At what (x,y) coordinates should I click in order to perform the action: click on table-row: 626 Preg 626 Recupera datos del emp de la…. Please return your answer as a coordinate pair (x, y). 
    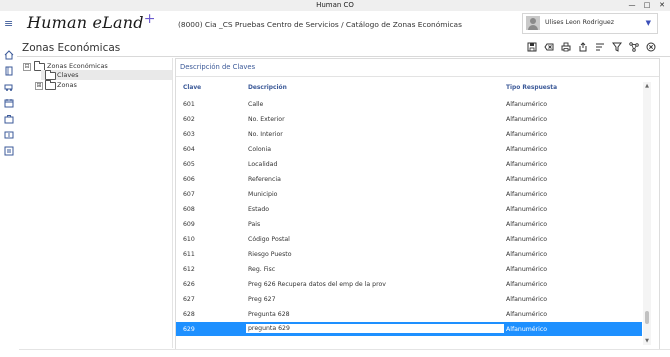
    Looking at the image, I should click on (409, 284).